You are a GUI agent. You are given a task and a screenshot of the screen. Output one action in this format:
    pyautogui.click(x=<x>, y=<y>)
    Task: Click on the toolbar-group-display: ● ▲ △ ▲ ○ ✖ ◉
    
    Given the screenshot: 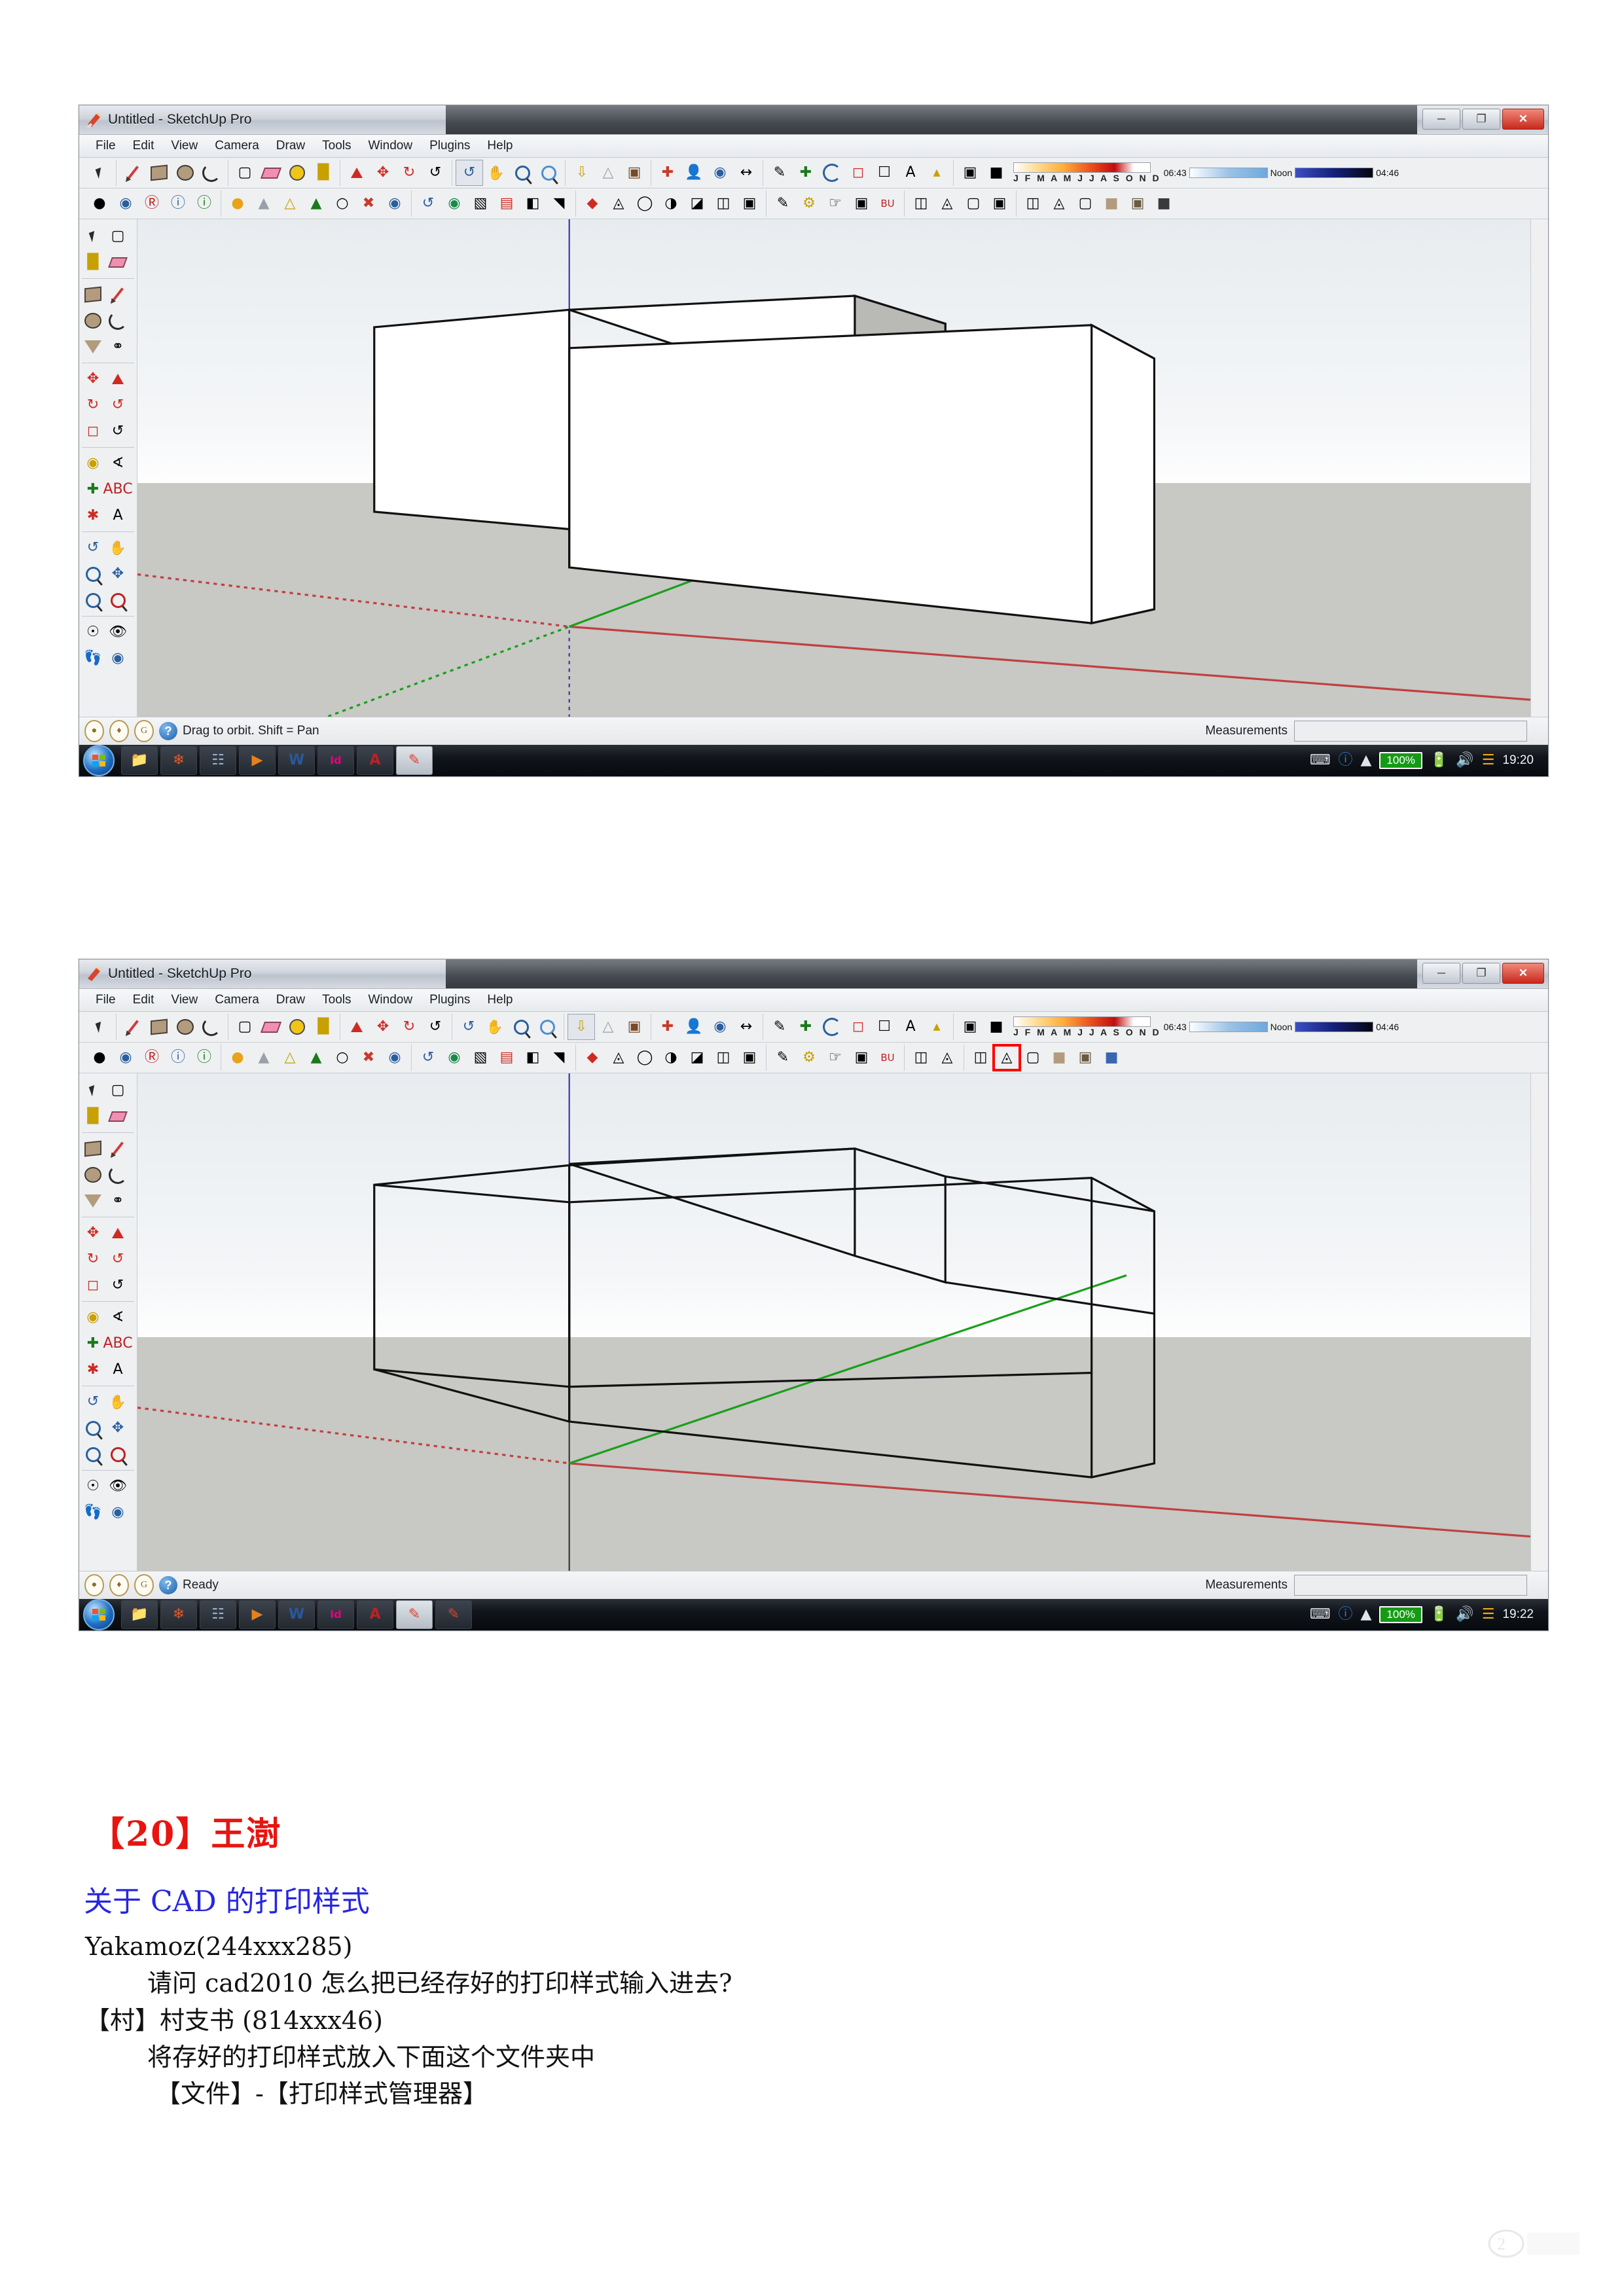 What is the action you would take?
    pyautogui.click(x=316, y=1058)
    